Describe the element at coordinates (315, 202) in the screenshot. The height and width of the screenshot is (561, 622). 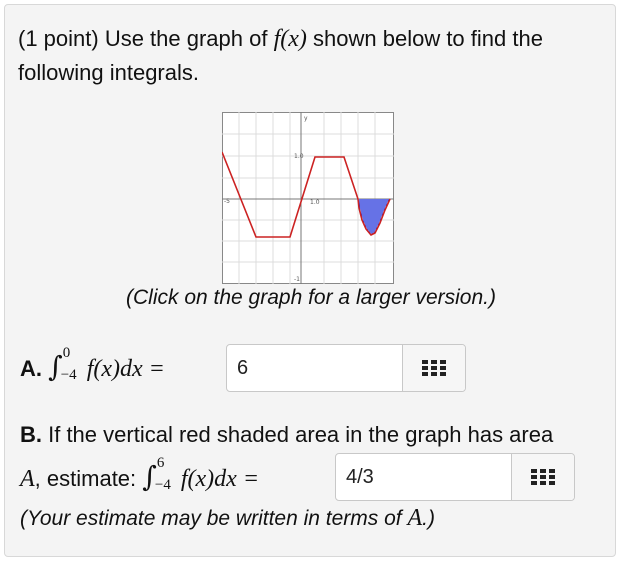
I see `x-mid-tick-label: 1.0` at that location.